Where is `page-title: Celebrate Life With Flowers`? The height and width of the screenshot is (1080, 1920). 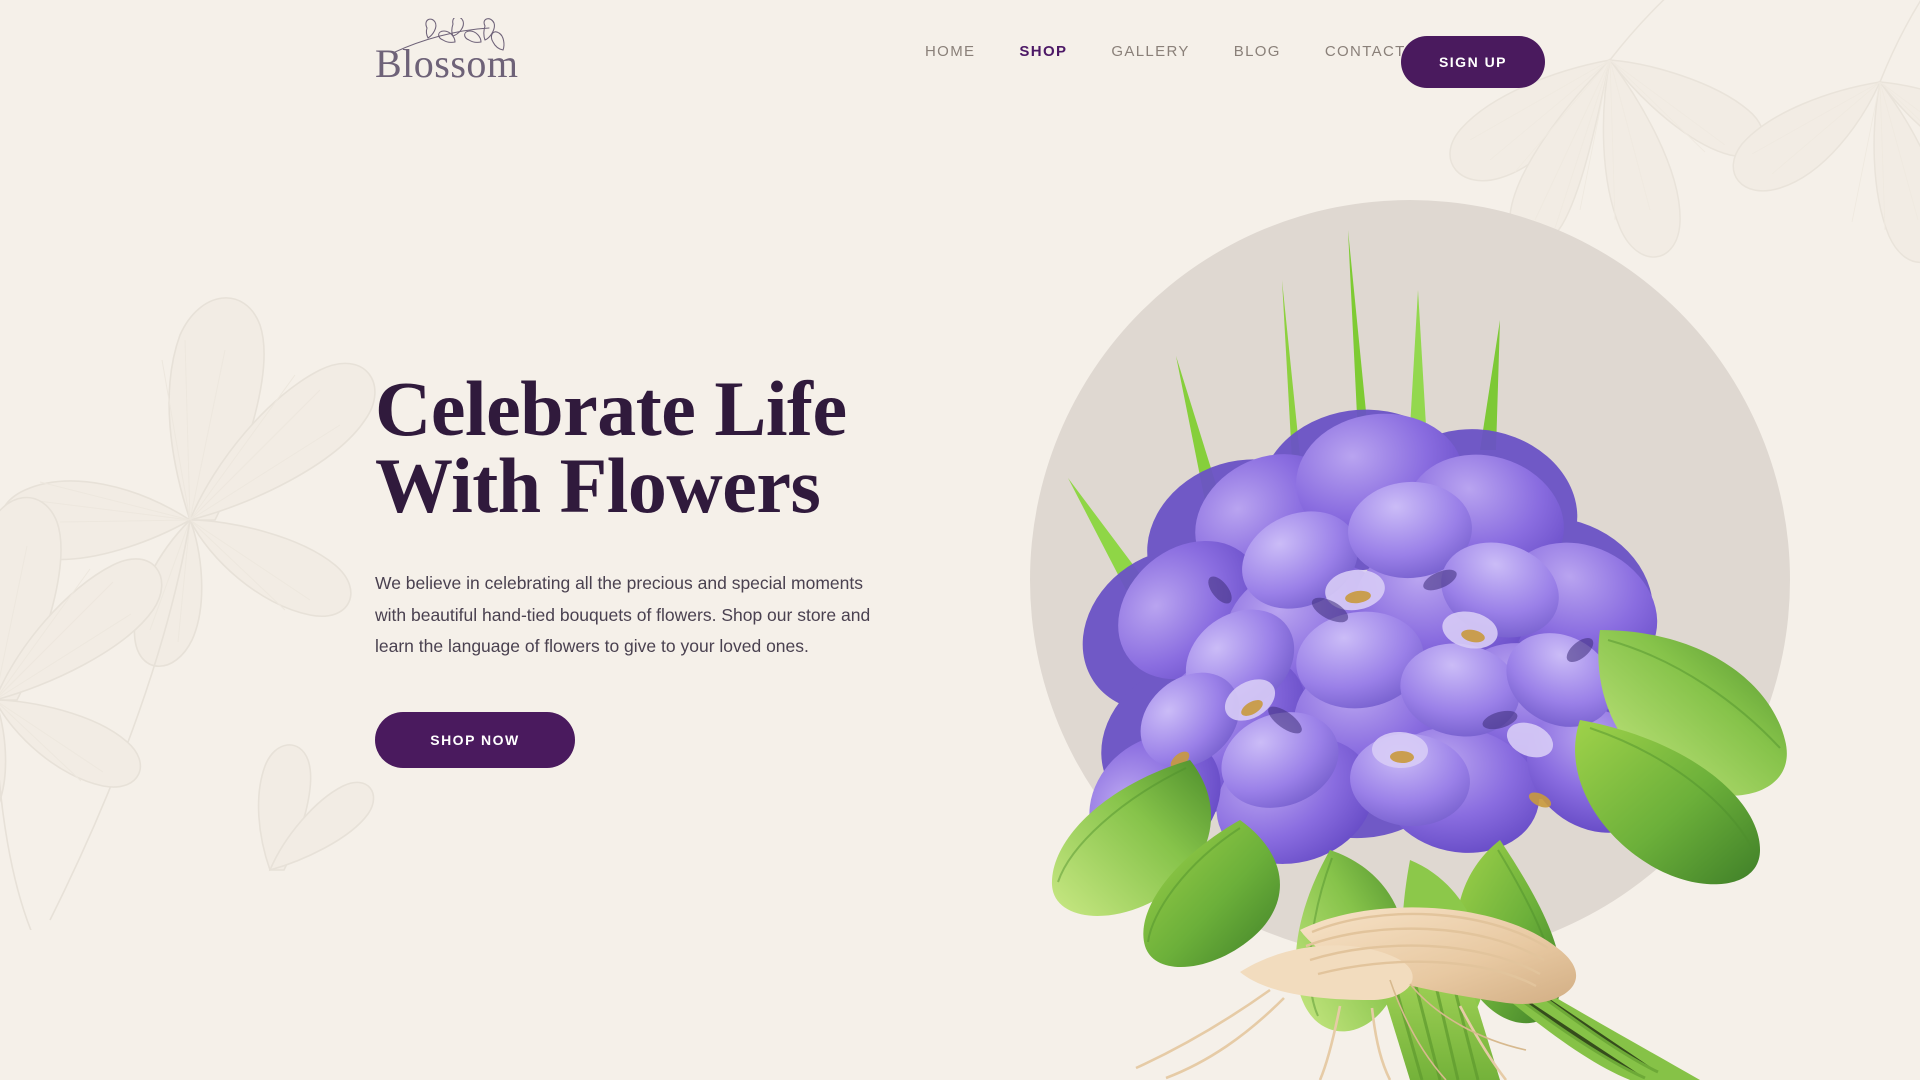 page-title: Celebrate Life With Flowers is located at coordinates (655, 447).